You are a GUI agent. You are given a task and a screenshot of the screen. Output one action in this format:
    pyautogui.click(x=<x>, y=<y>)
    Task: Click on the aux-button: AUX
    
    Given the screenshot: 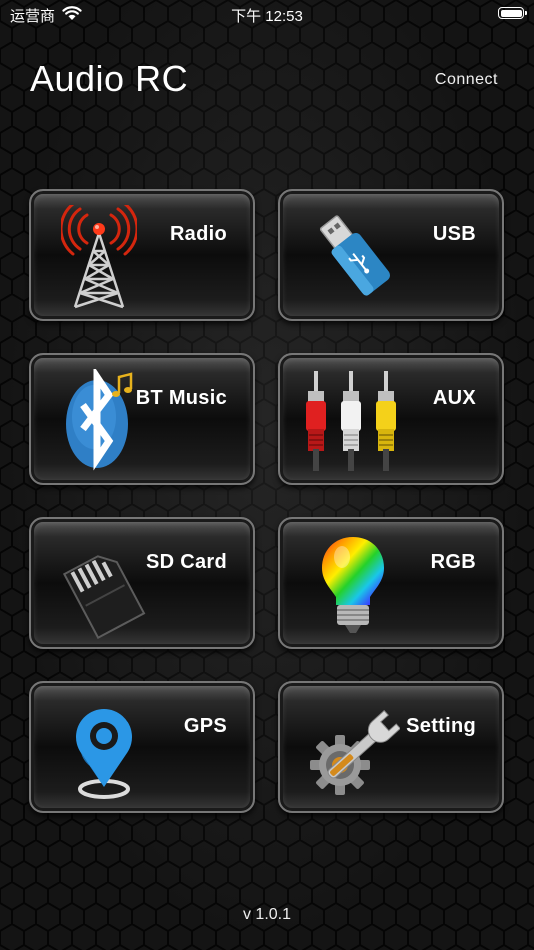 What is the action you would take?
    pyautogui.click(x=391, y=419)
    